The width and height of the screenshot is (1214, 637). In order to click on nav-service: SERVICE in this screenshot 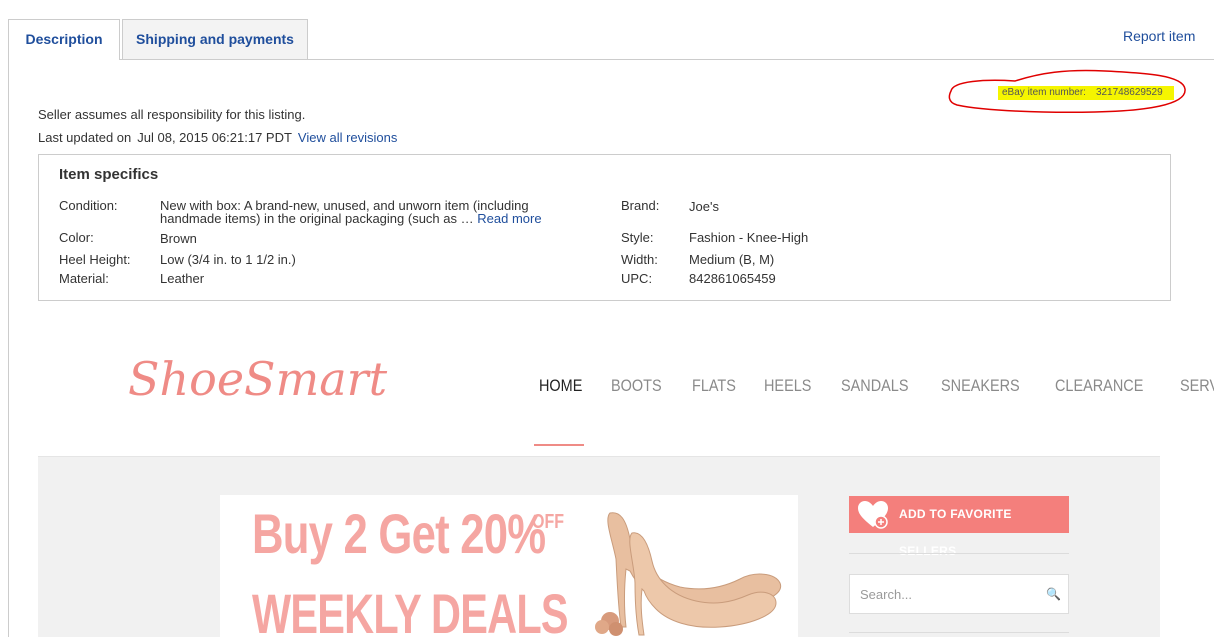, I will do `click(1197, 386)`.